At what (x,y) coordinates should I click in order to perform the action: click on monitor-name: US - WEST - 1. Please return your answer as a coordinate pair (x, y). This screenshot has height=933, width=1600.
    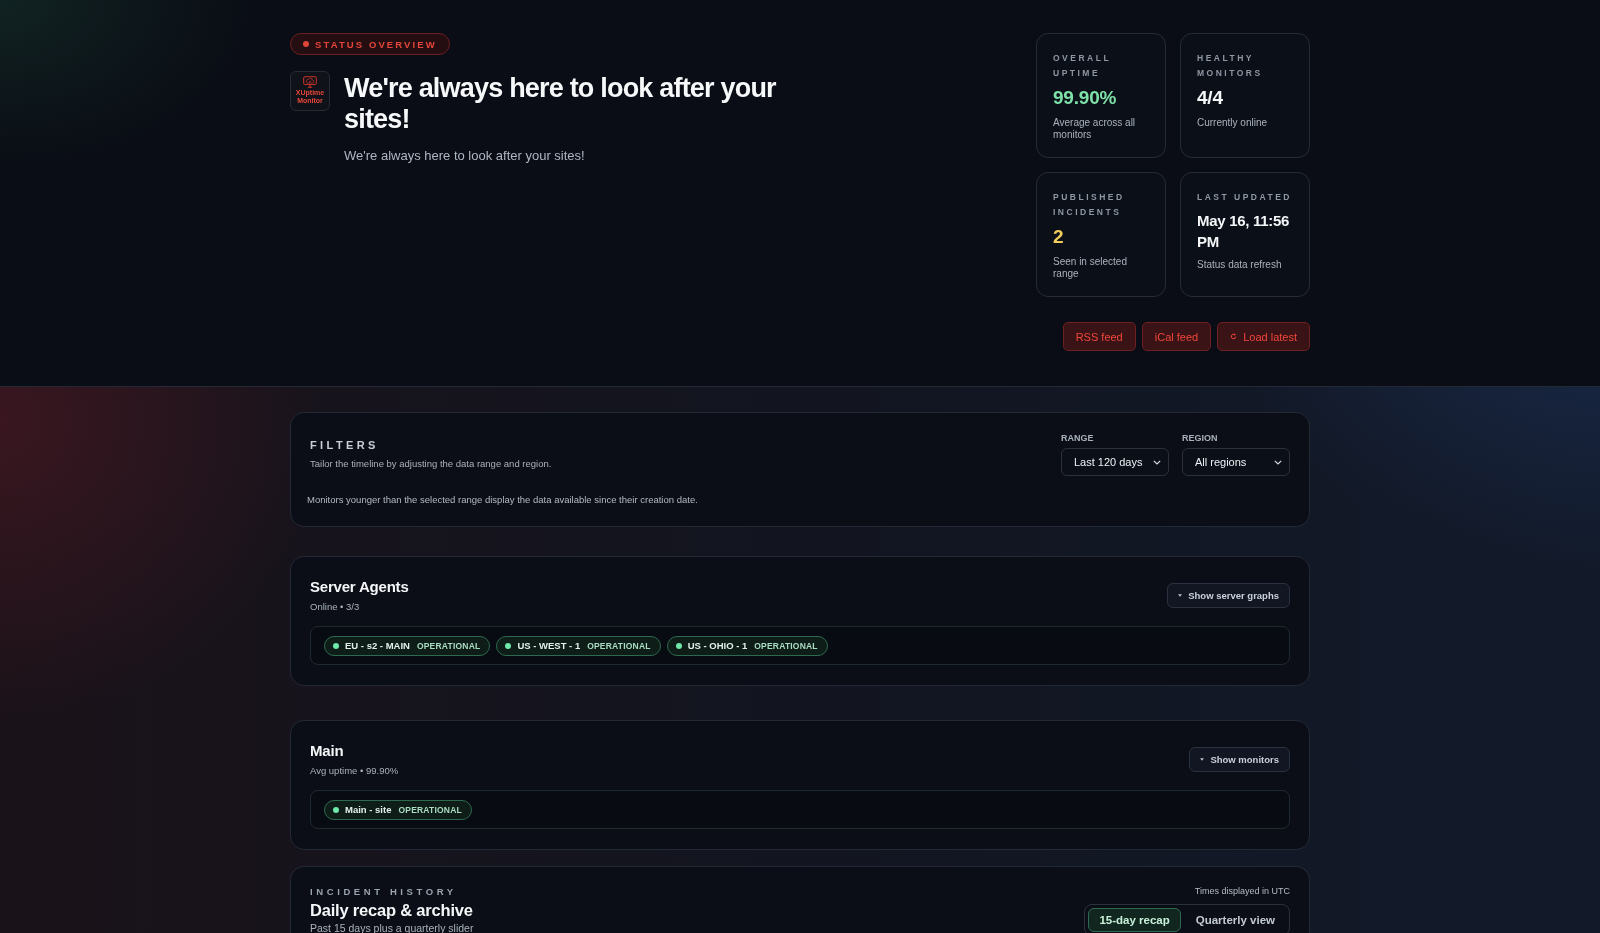
    Looking at the image, I should click on (549, 645).